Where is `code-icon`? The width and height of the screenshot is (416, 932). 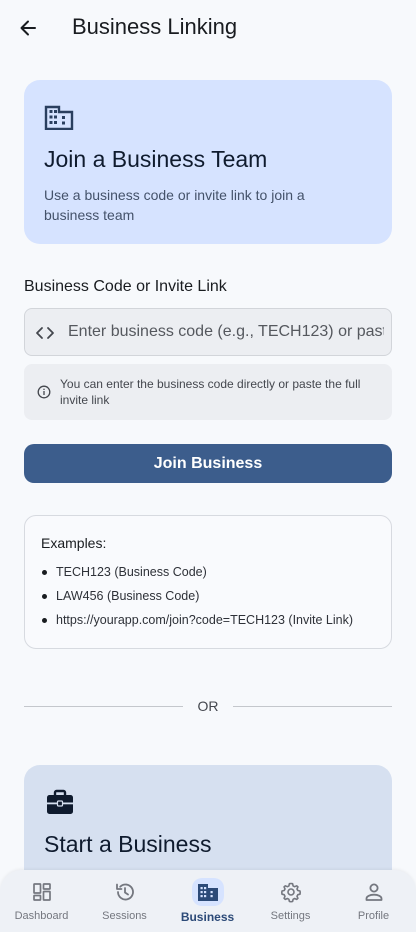
code-icon is located at coordinates (45, 333).